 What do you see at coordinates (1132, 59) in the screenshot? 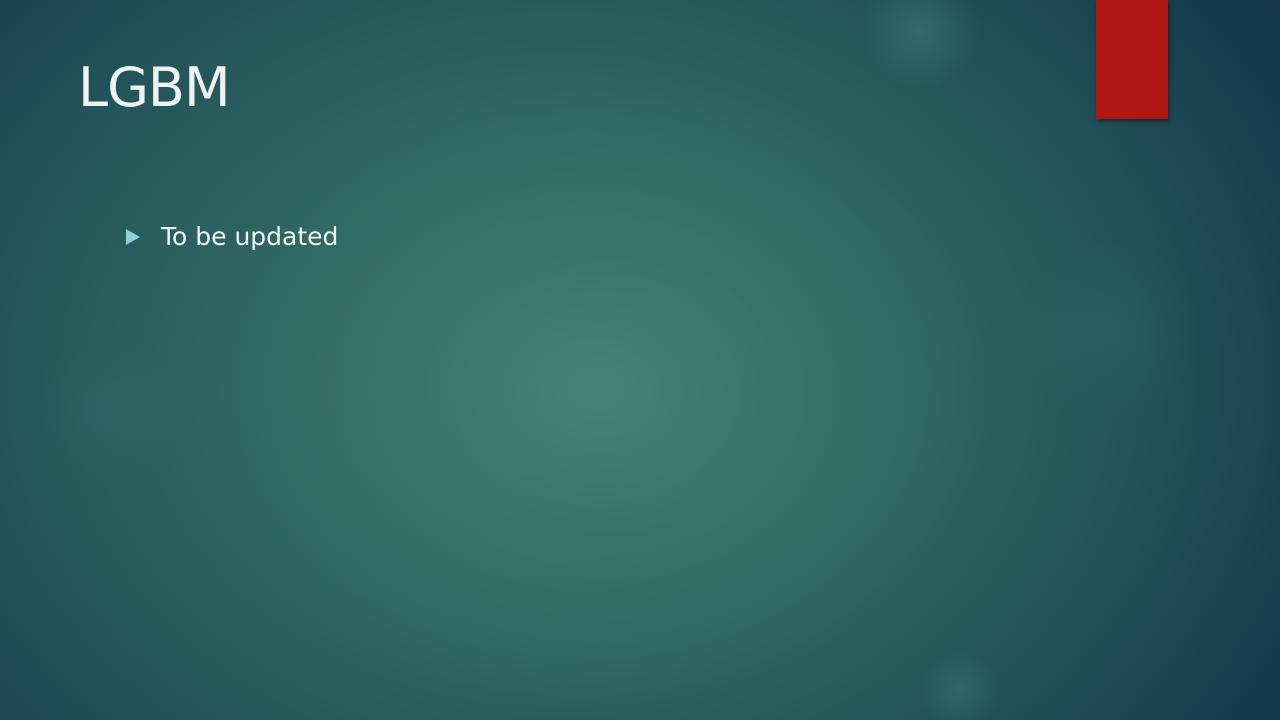
I see `accent-bar` at bounding box center [1132, 59].